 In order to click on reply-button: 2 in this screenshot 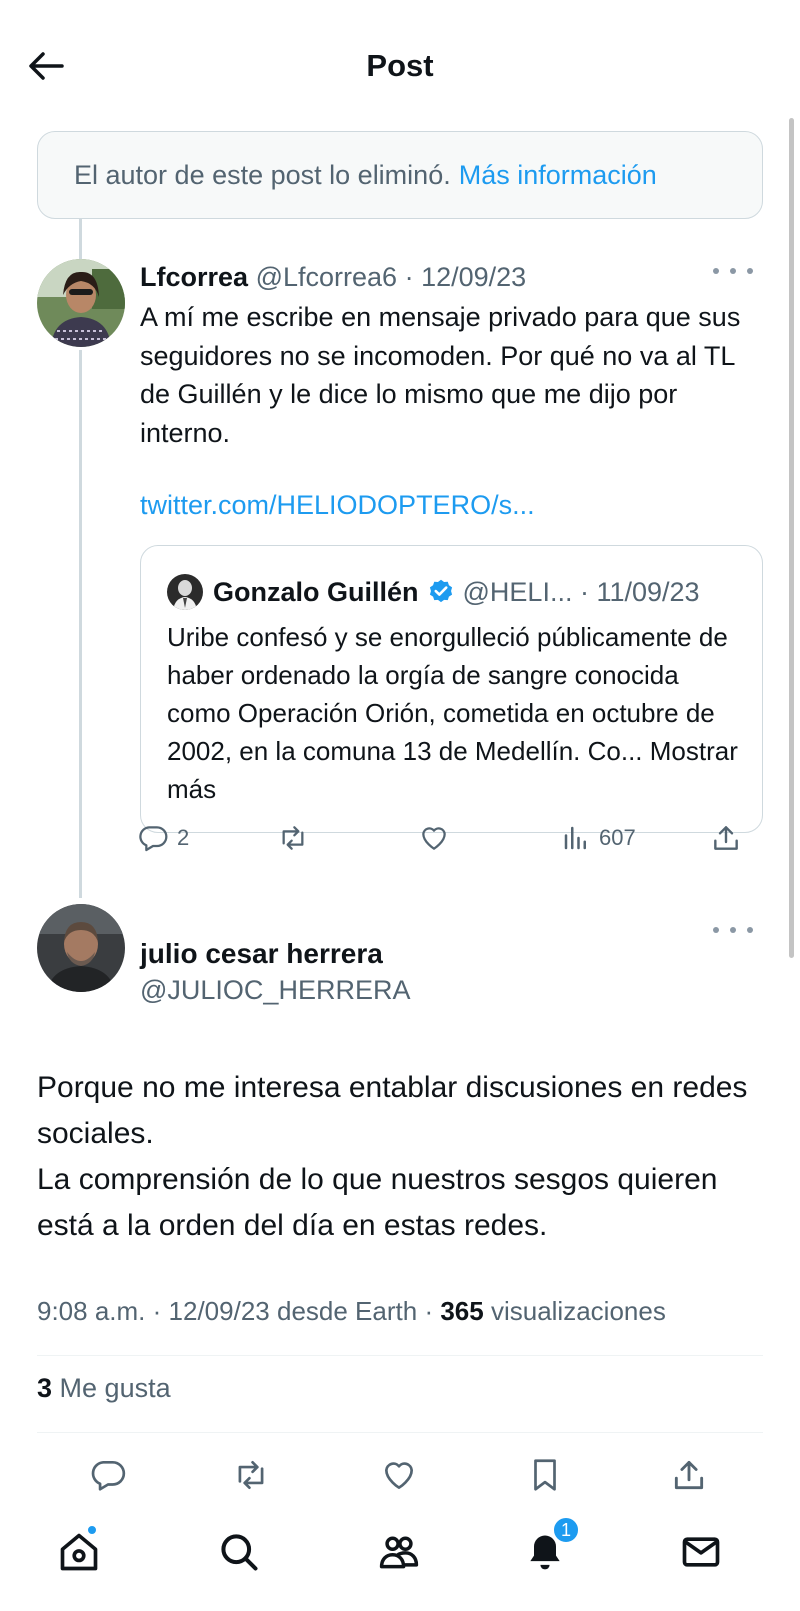, I will do `click(163, 838)`.